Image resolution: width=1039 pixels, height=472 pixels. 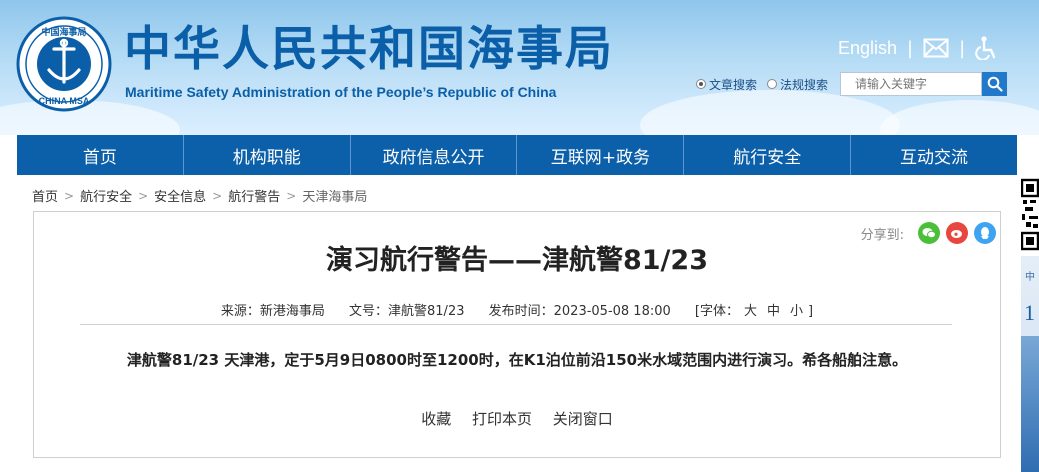 I want to click on breadcrumb: 首页 > 航行安全 > 安全信息 > 航行警告 > 天津海事局, so click(x=199, y=196).